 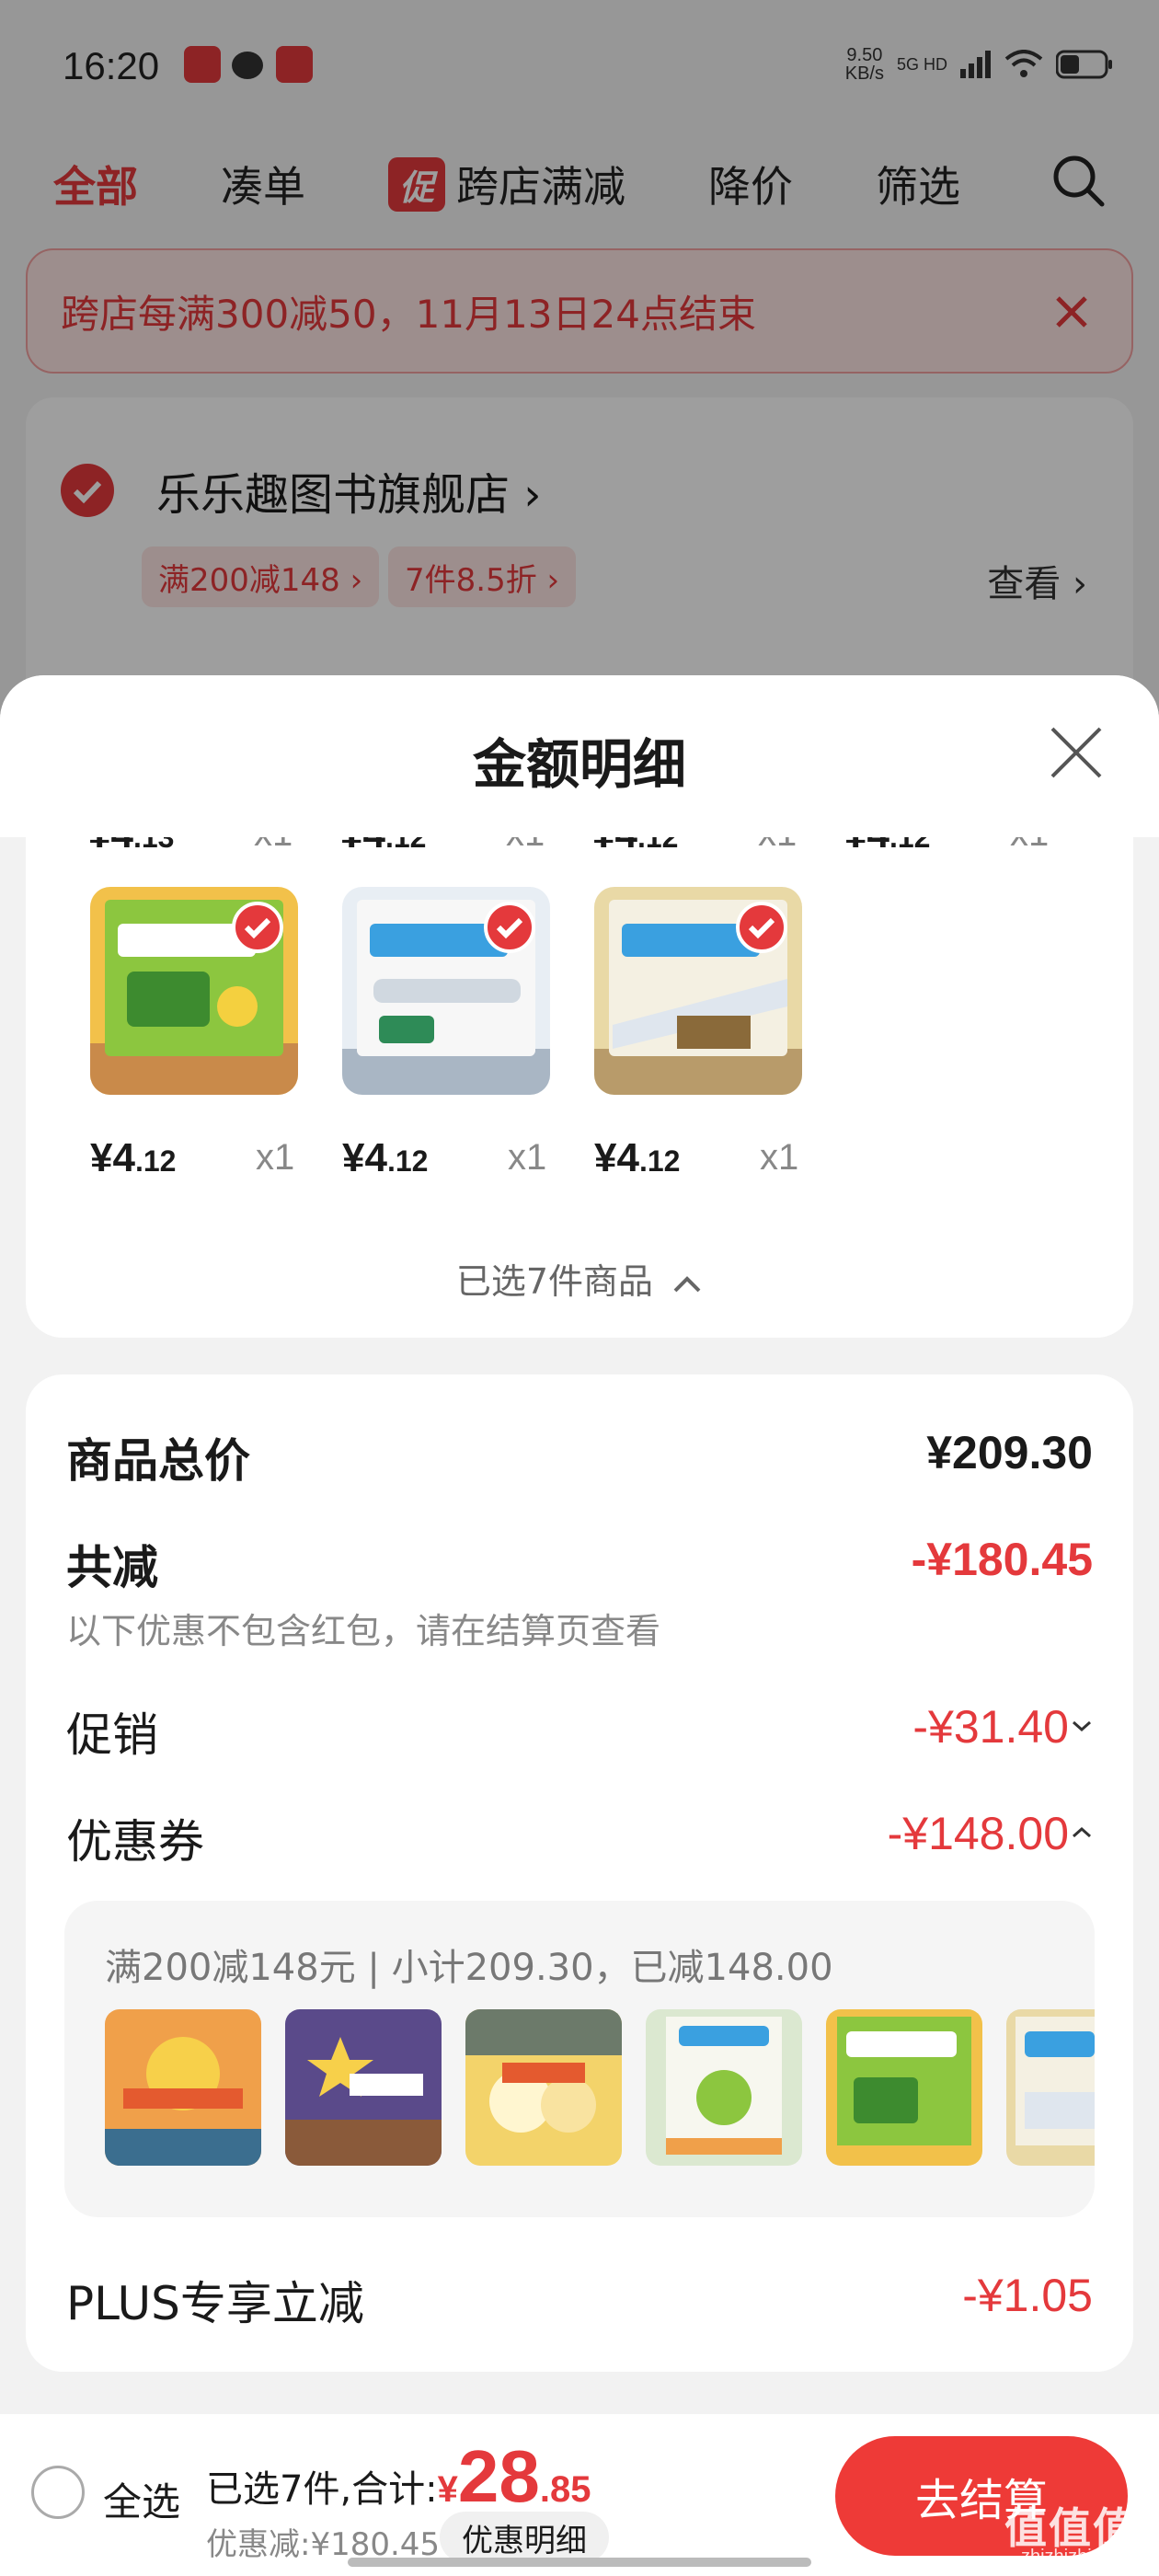 What do you see at coordinates (579, 852) in the screenshot?
I see `product-row-partial: ¥4.13 x1 ¥4.12 x1 ¥4.12 x1 ¥4.12 x1` at bounding box center [579, 852].